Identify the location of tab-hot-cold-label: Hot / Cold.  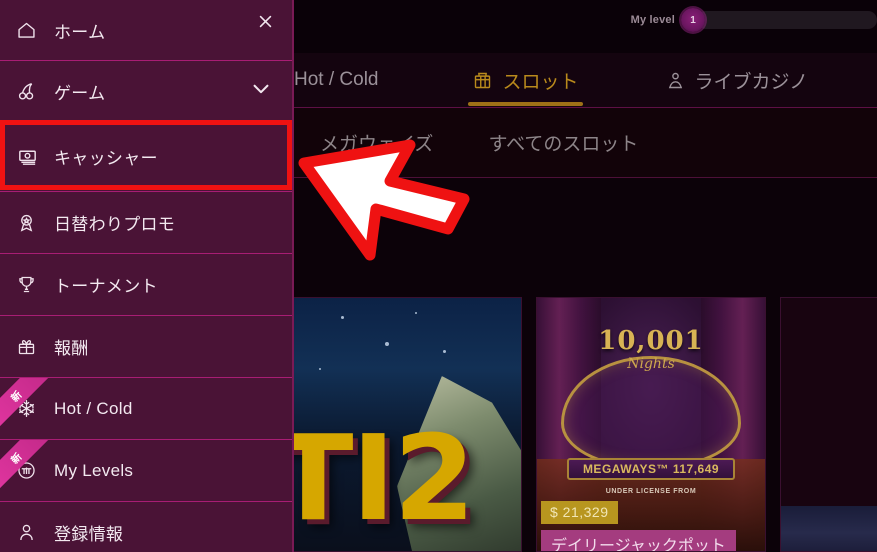
(336, 79).